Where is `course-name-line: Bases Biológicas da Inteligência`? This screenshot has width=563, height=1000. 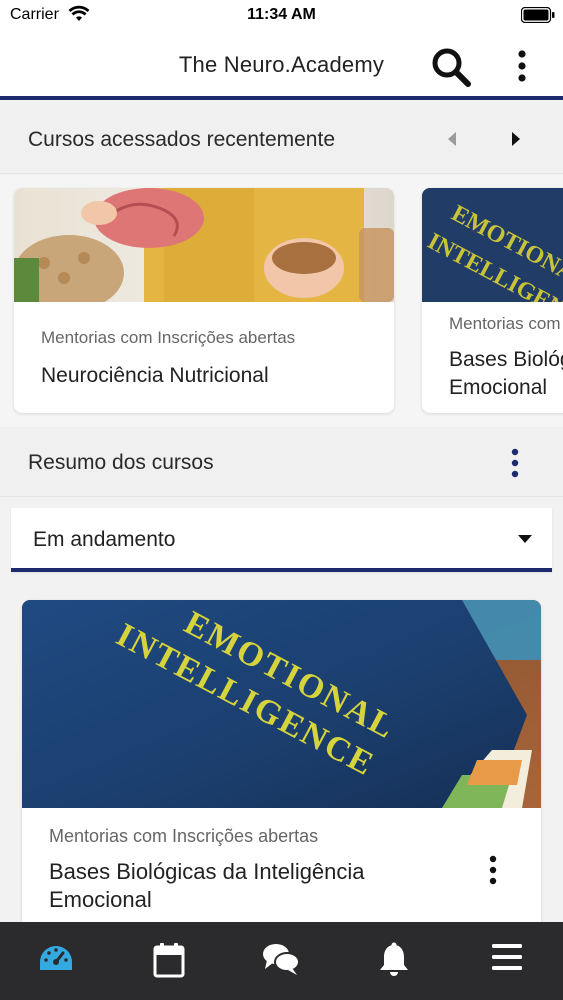 course-name-line: Bases Biológicas da Inteligência is located at coordinates (506, 359).